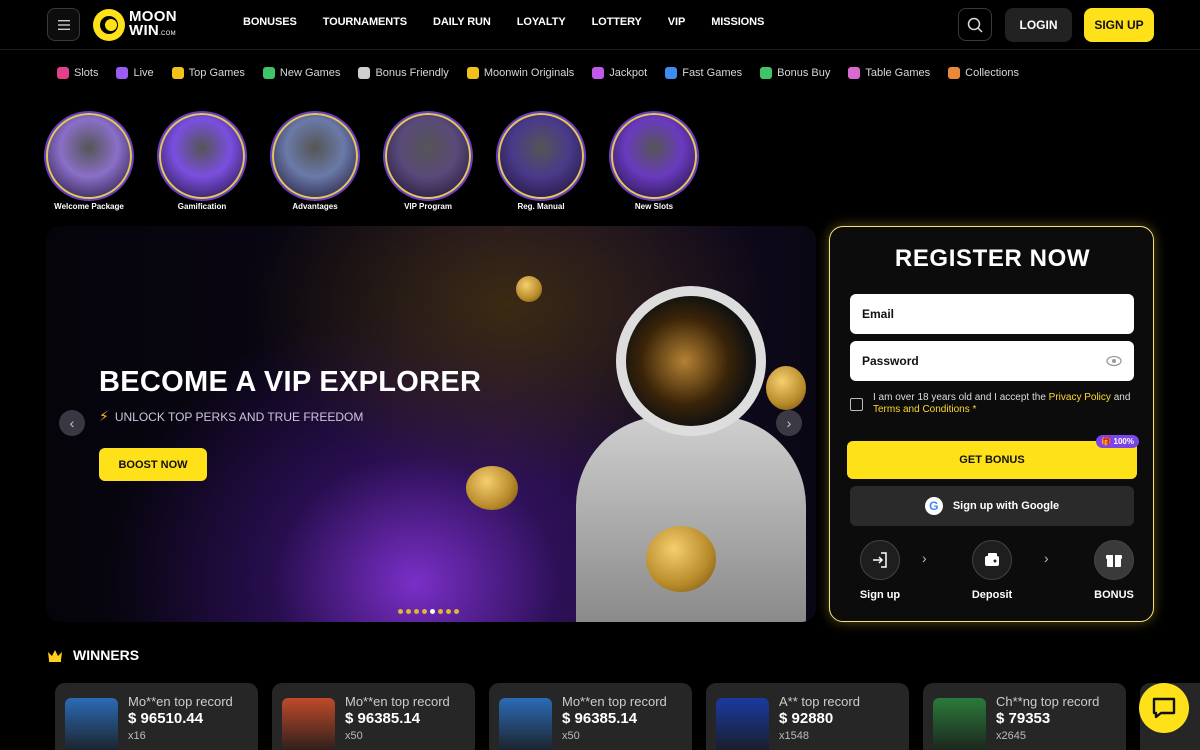  I want to click on password-placeholder: Password, so click(890, 361).